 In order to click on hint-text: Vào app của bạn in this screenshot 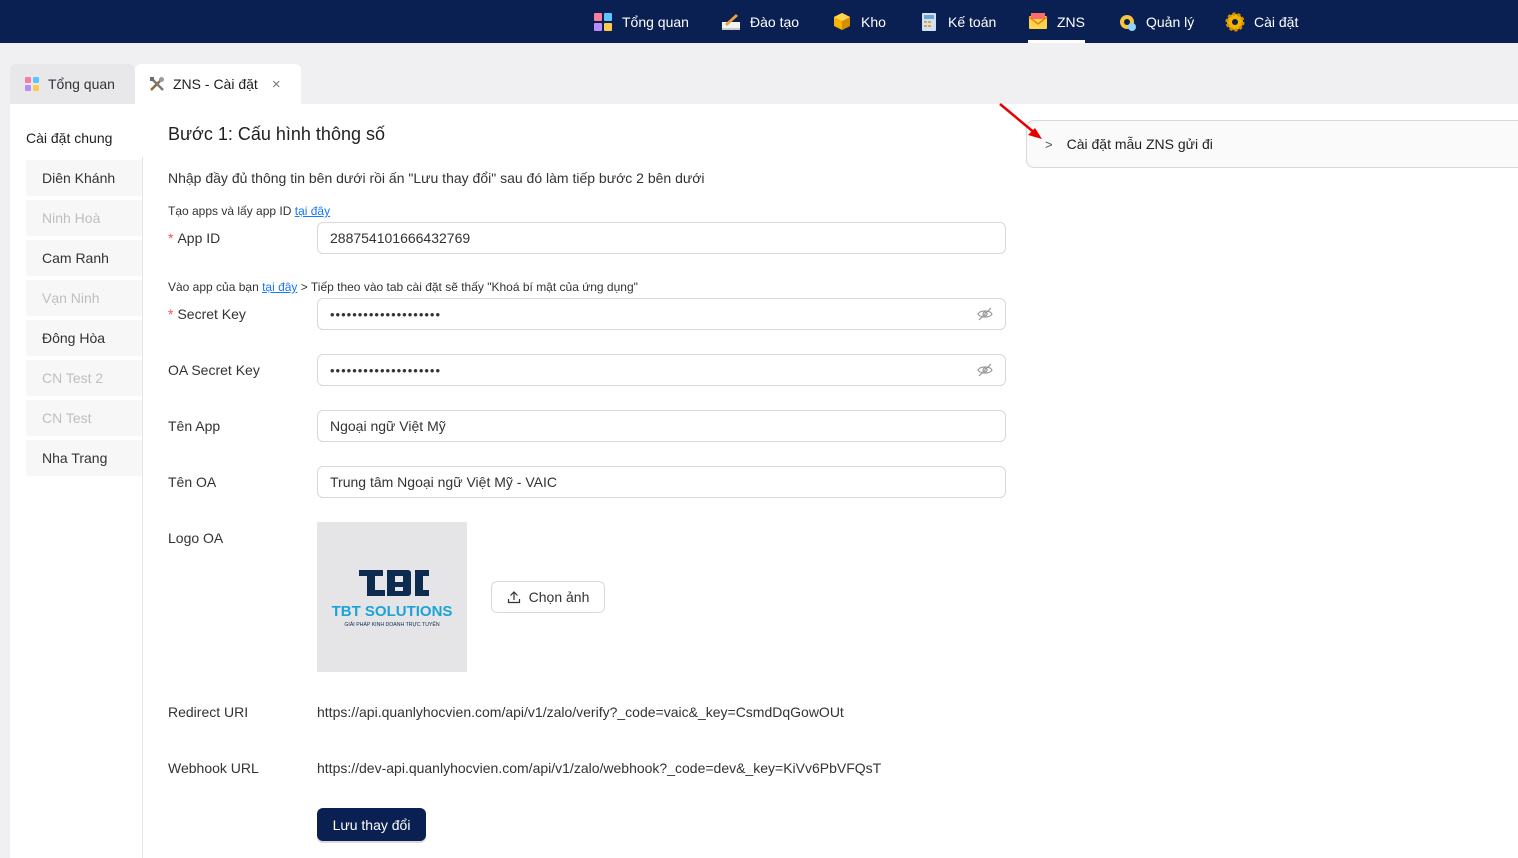, I will do `click(215, 287)`.